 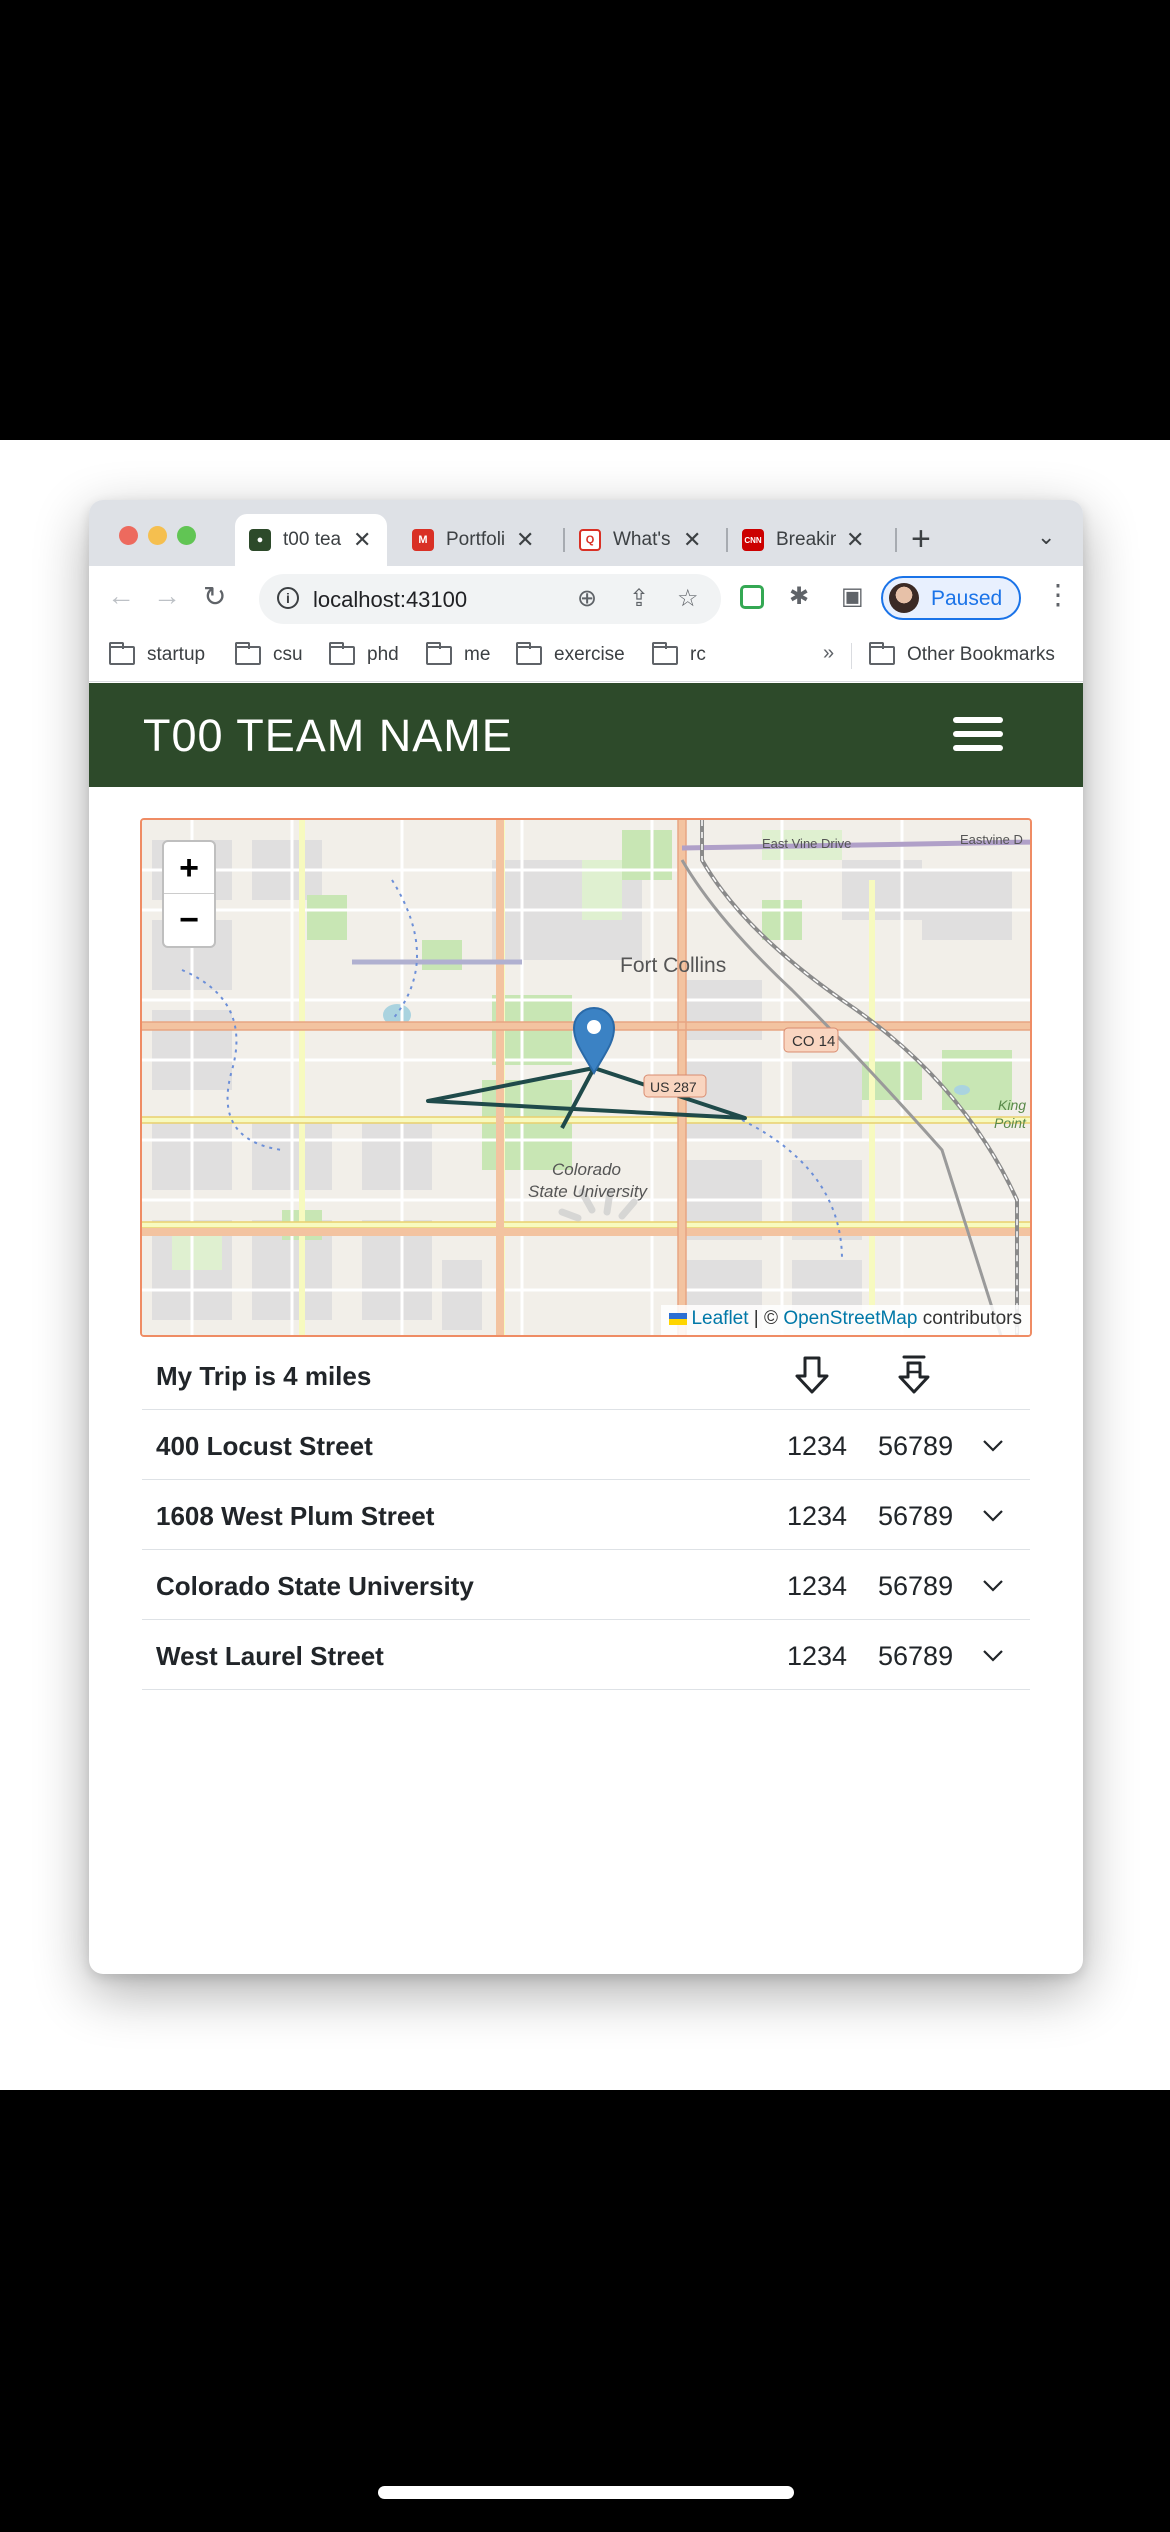 What do you see at coordinates (269, 653) in the screenshot?
I see `bookmark-csu: csu` at bounding box center [269, 653].